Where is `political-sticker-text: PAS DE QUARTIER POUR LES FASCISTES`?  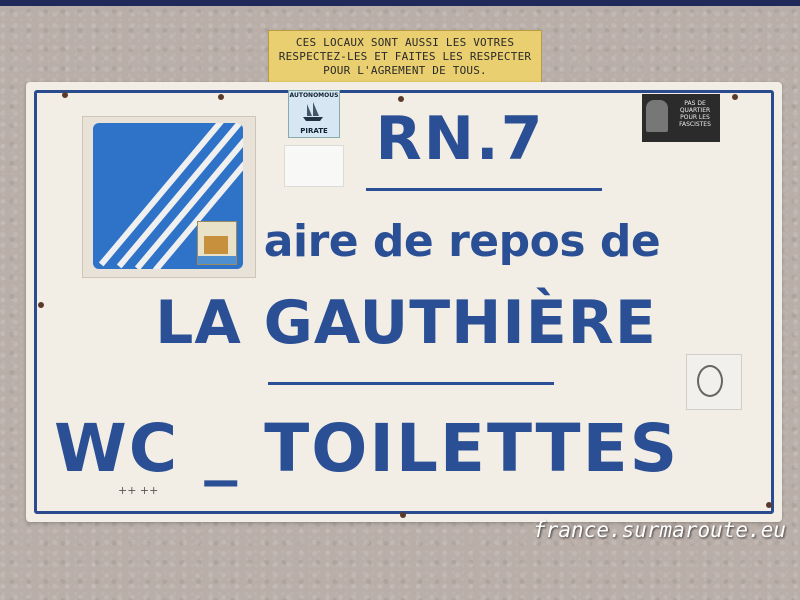
political-sticker-text: PAS DE QUARTIER POUR LES FASCISTES is located at coordinates (695, 114).